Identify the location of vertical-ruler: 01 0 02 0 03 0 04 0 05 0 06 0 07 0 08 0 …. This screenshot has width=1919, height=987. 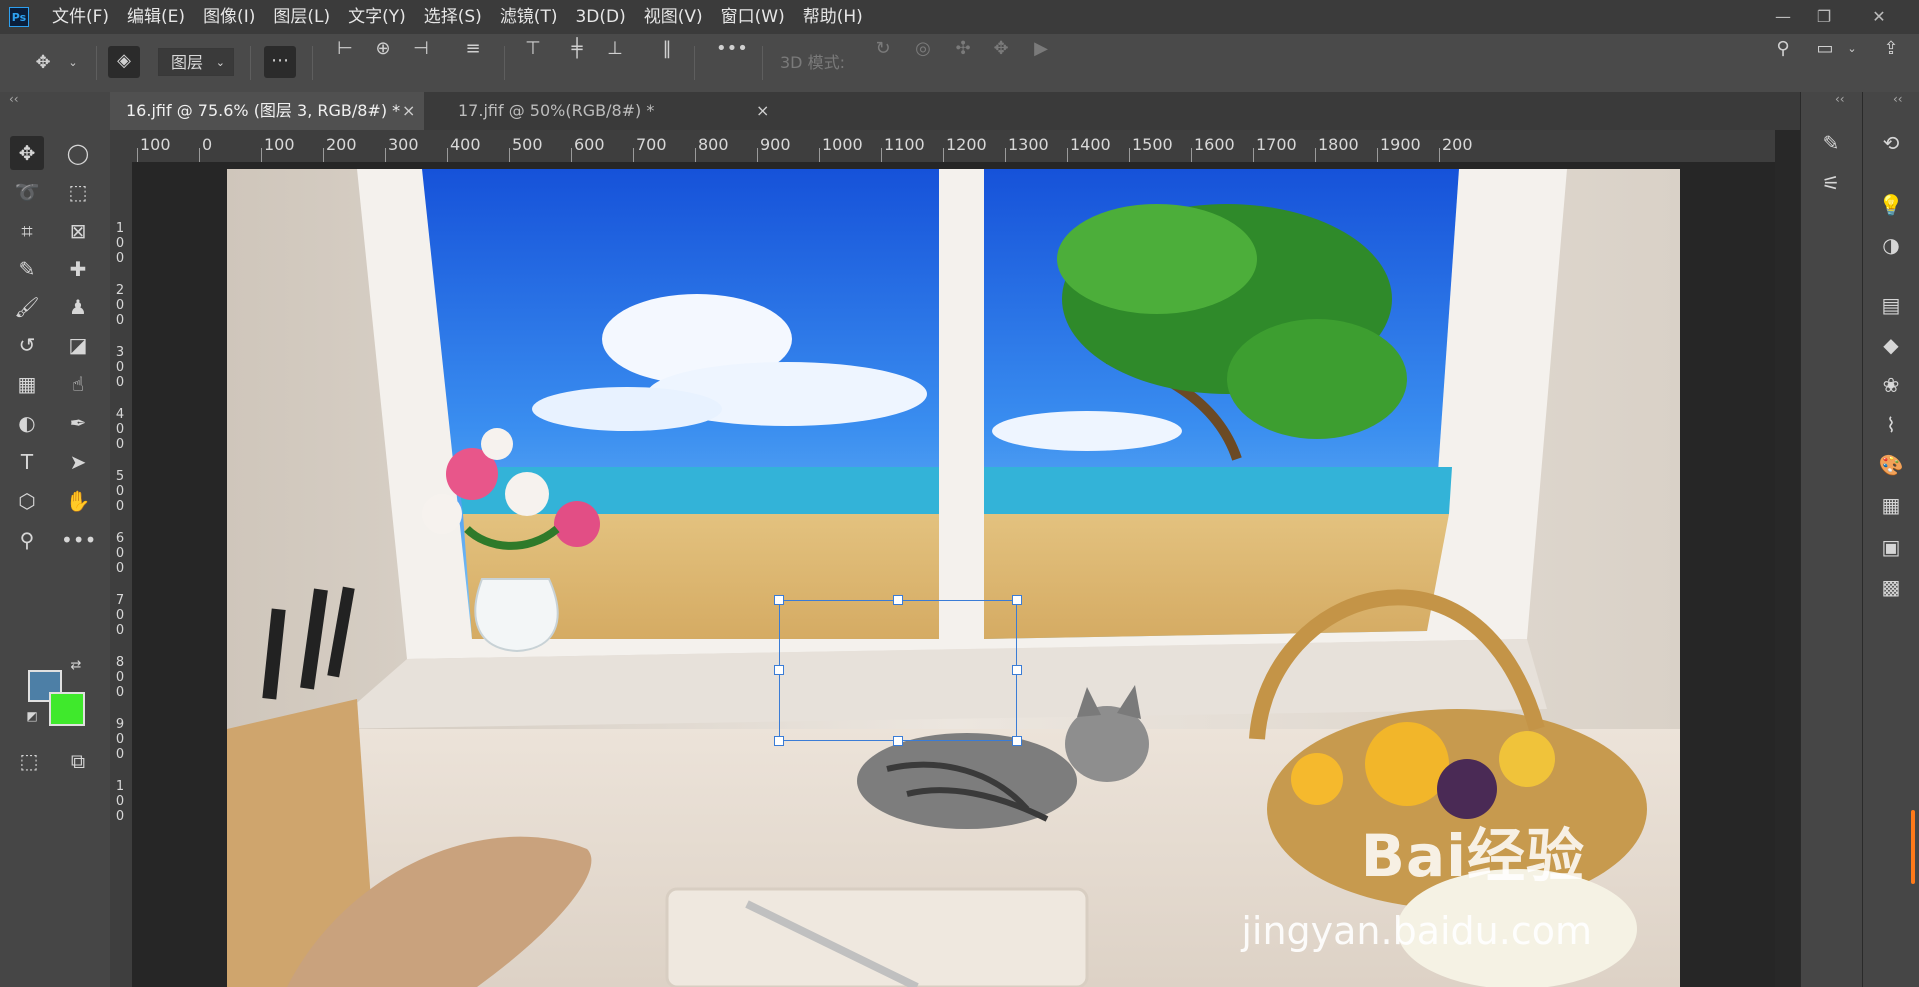
(121, 574).